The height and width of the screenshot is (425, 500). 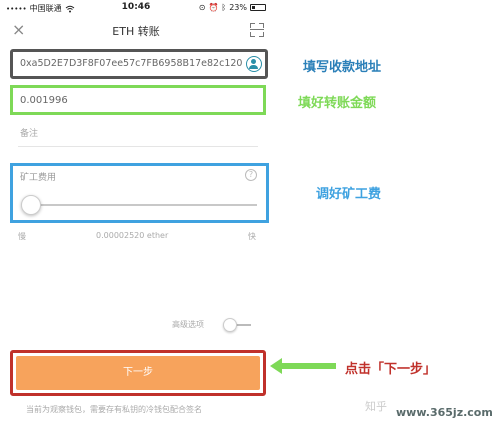 What do you see at coordinates (44, 100) in the screenshot?
I see `amount-value: 0.001996` at bounding box center [44, 100].